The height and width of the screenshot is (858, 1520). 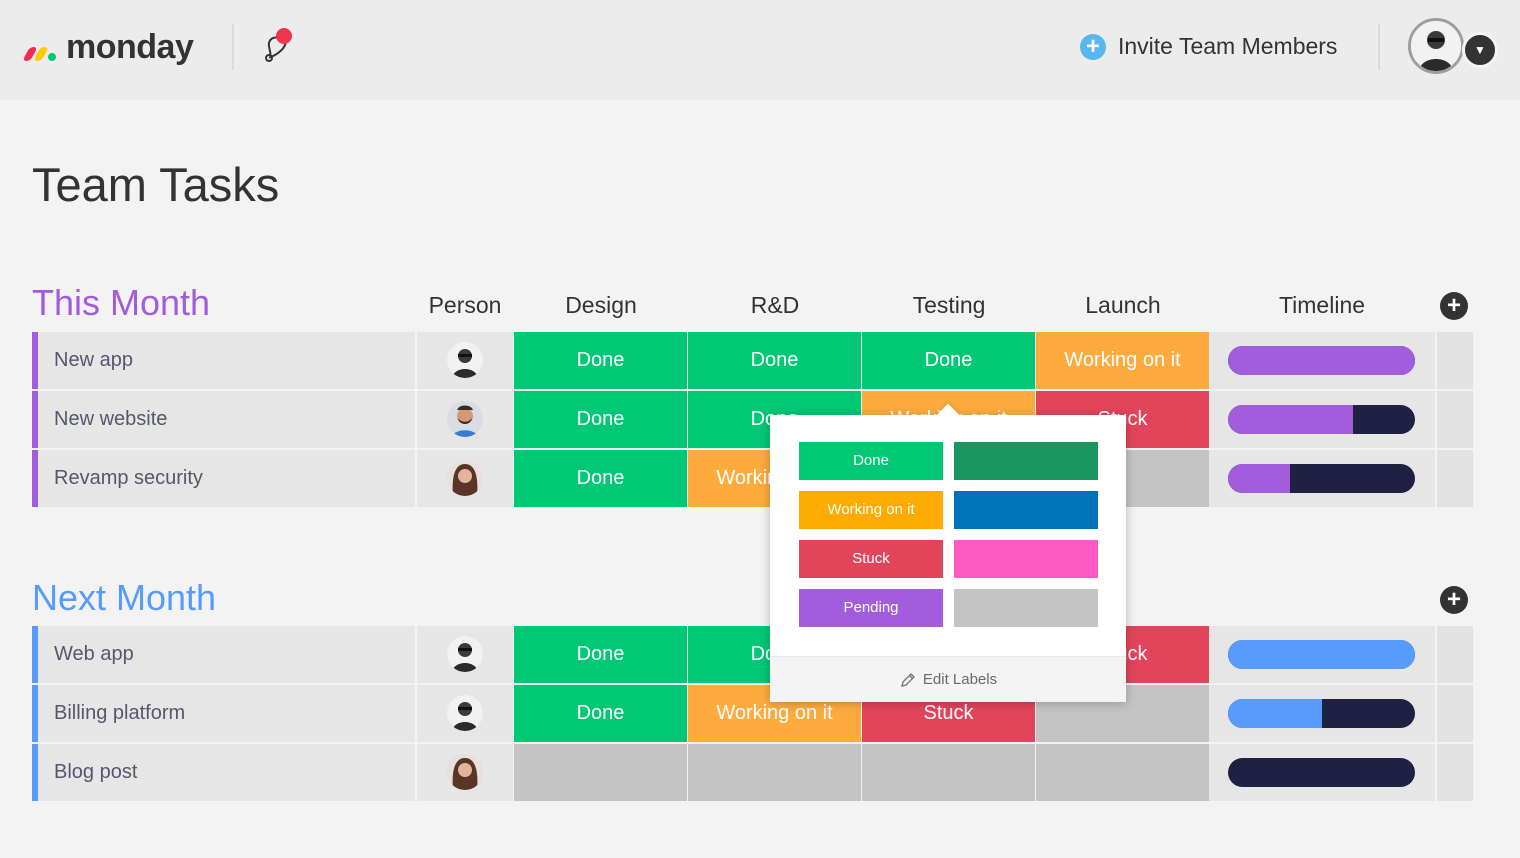 I want to click on invite-label: Invite Team Members, so click(x=1228, y=46).